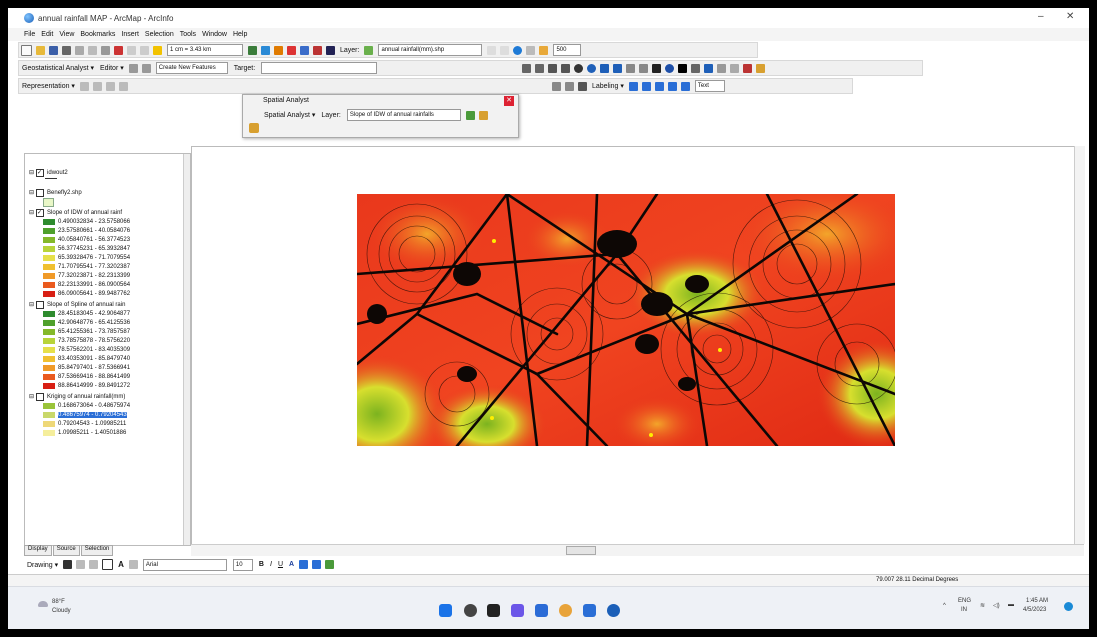  What do you see at coordinates (1068, 606) in the screenshot?
I see `notification-icon` at bounding box center [1068, 606].